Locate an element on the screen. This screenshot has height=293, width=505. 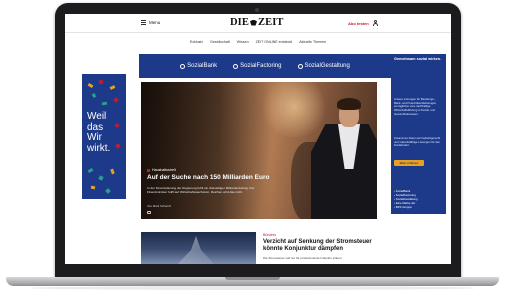
nav-item-entdeckt: ZEIT ONLINE entdeckt is located at coordinates (274, 42).